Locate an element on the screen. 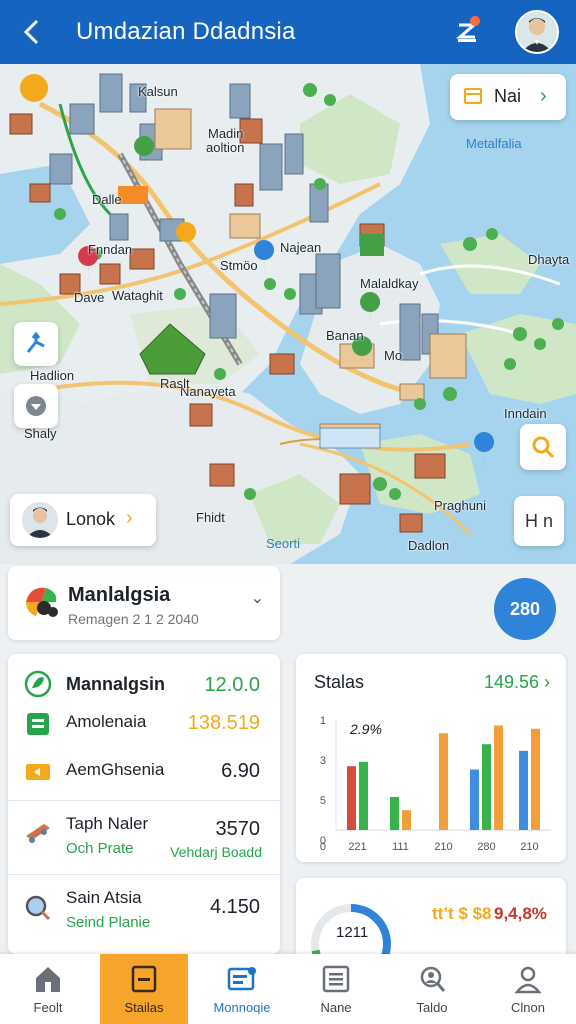 The height and width of the screenshot is (1024, 576). donut-label-a: tt’t $ $8 is located at coordinates (462, 913).